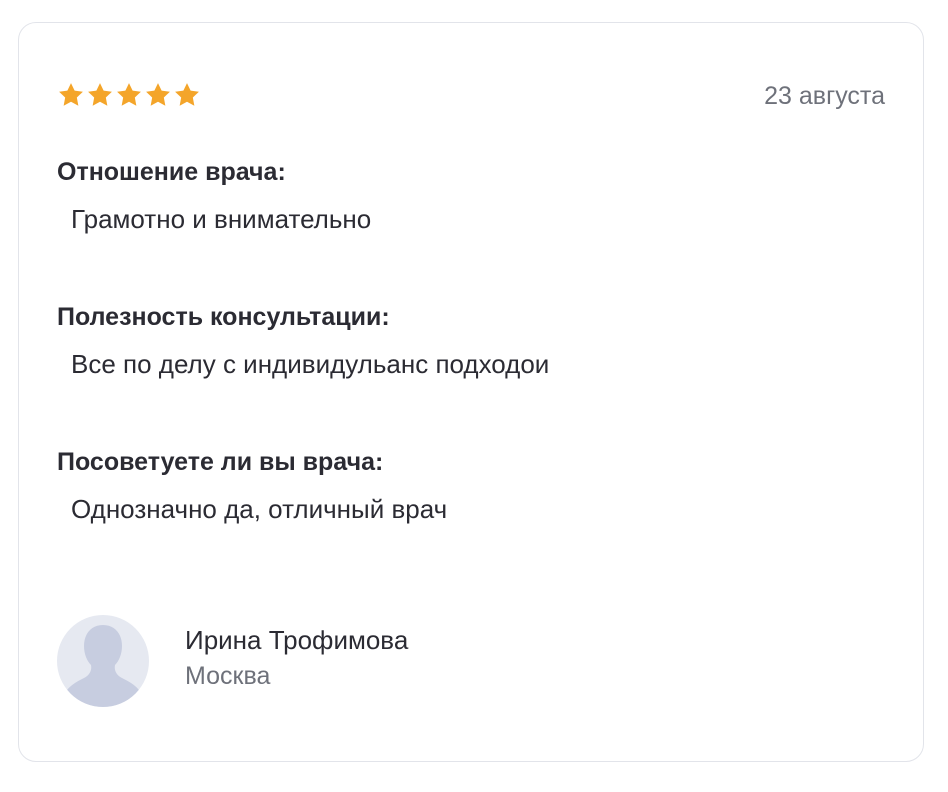  What do you see at coordinates (103, 666) in the screenshot?
I see `user-silhouette-icon` at bounding box center [103, 666].